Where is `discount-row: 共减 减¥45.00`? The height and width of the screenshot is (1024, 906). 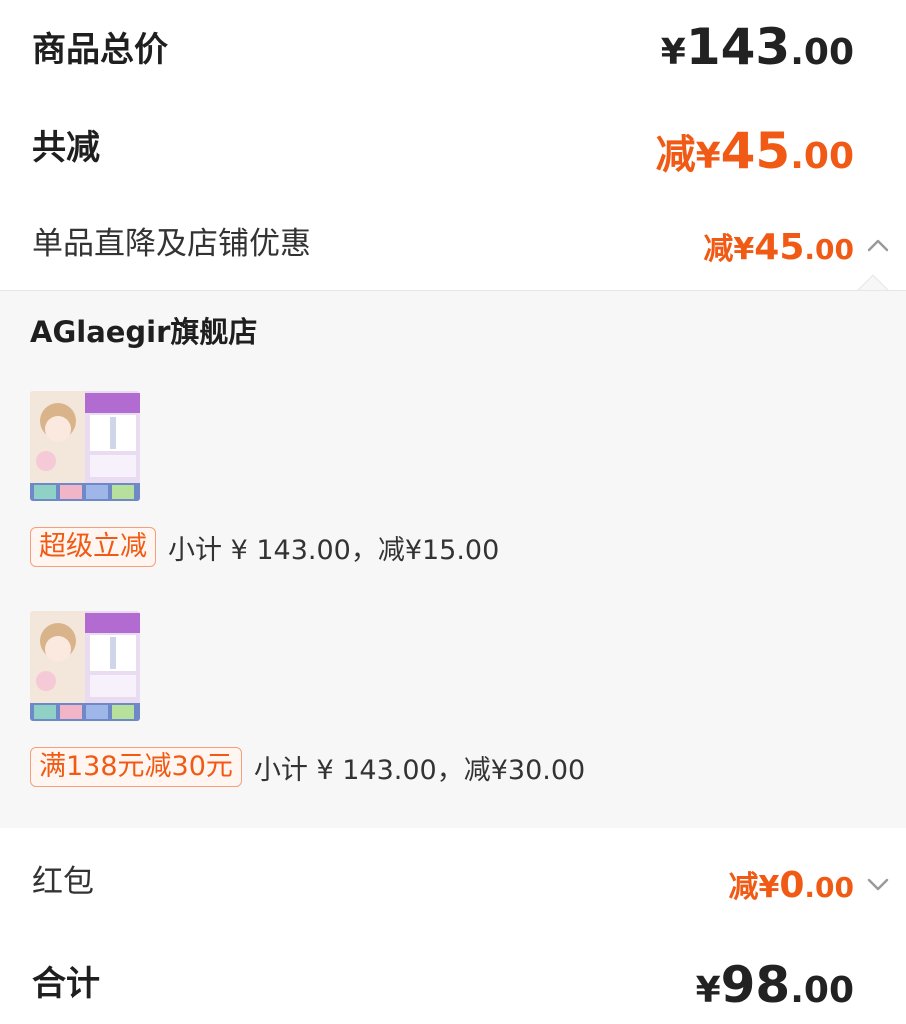
discount-row: 共减 减¥45.00 is located at coordinates (453, 145).